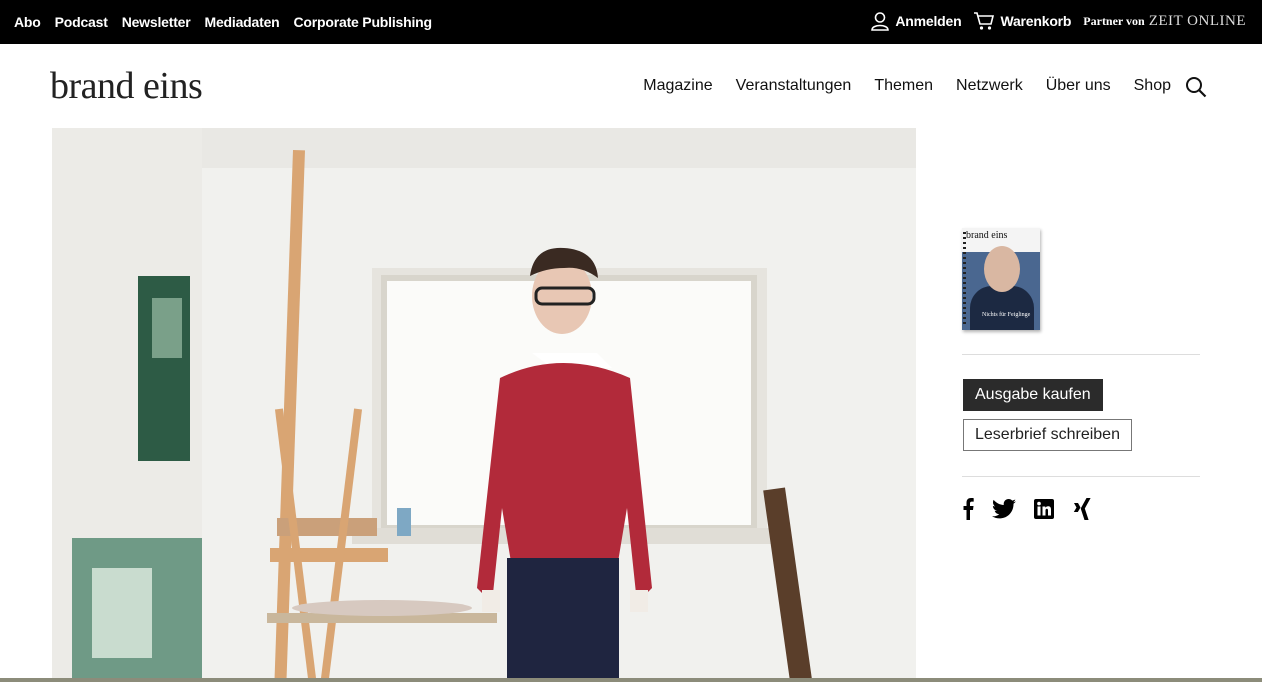 The height and width of the screenshot is (682, 1262). Describe the element at coordinates (81, 22) in the screenshot. I see `top-link-podcast: Podcast` at that location.